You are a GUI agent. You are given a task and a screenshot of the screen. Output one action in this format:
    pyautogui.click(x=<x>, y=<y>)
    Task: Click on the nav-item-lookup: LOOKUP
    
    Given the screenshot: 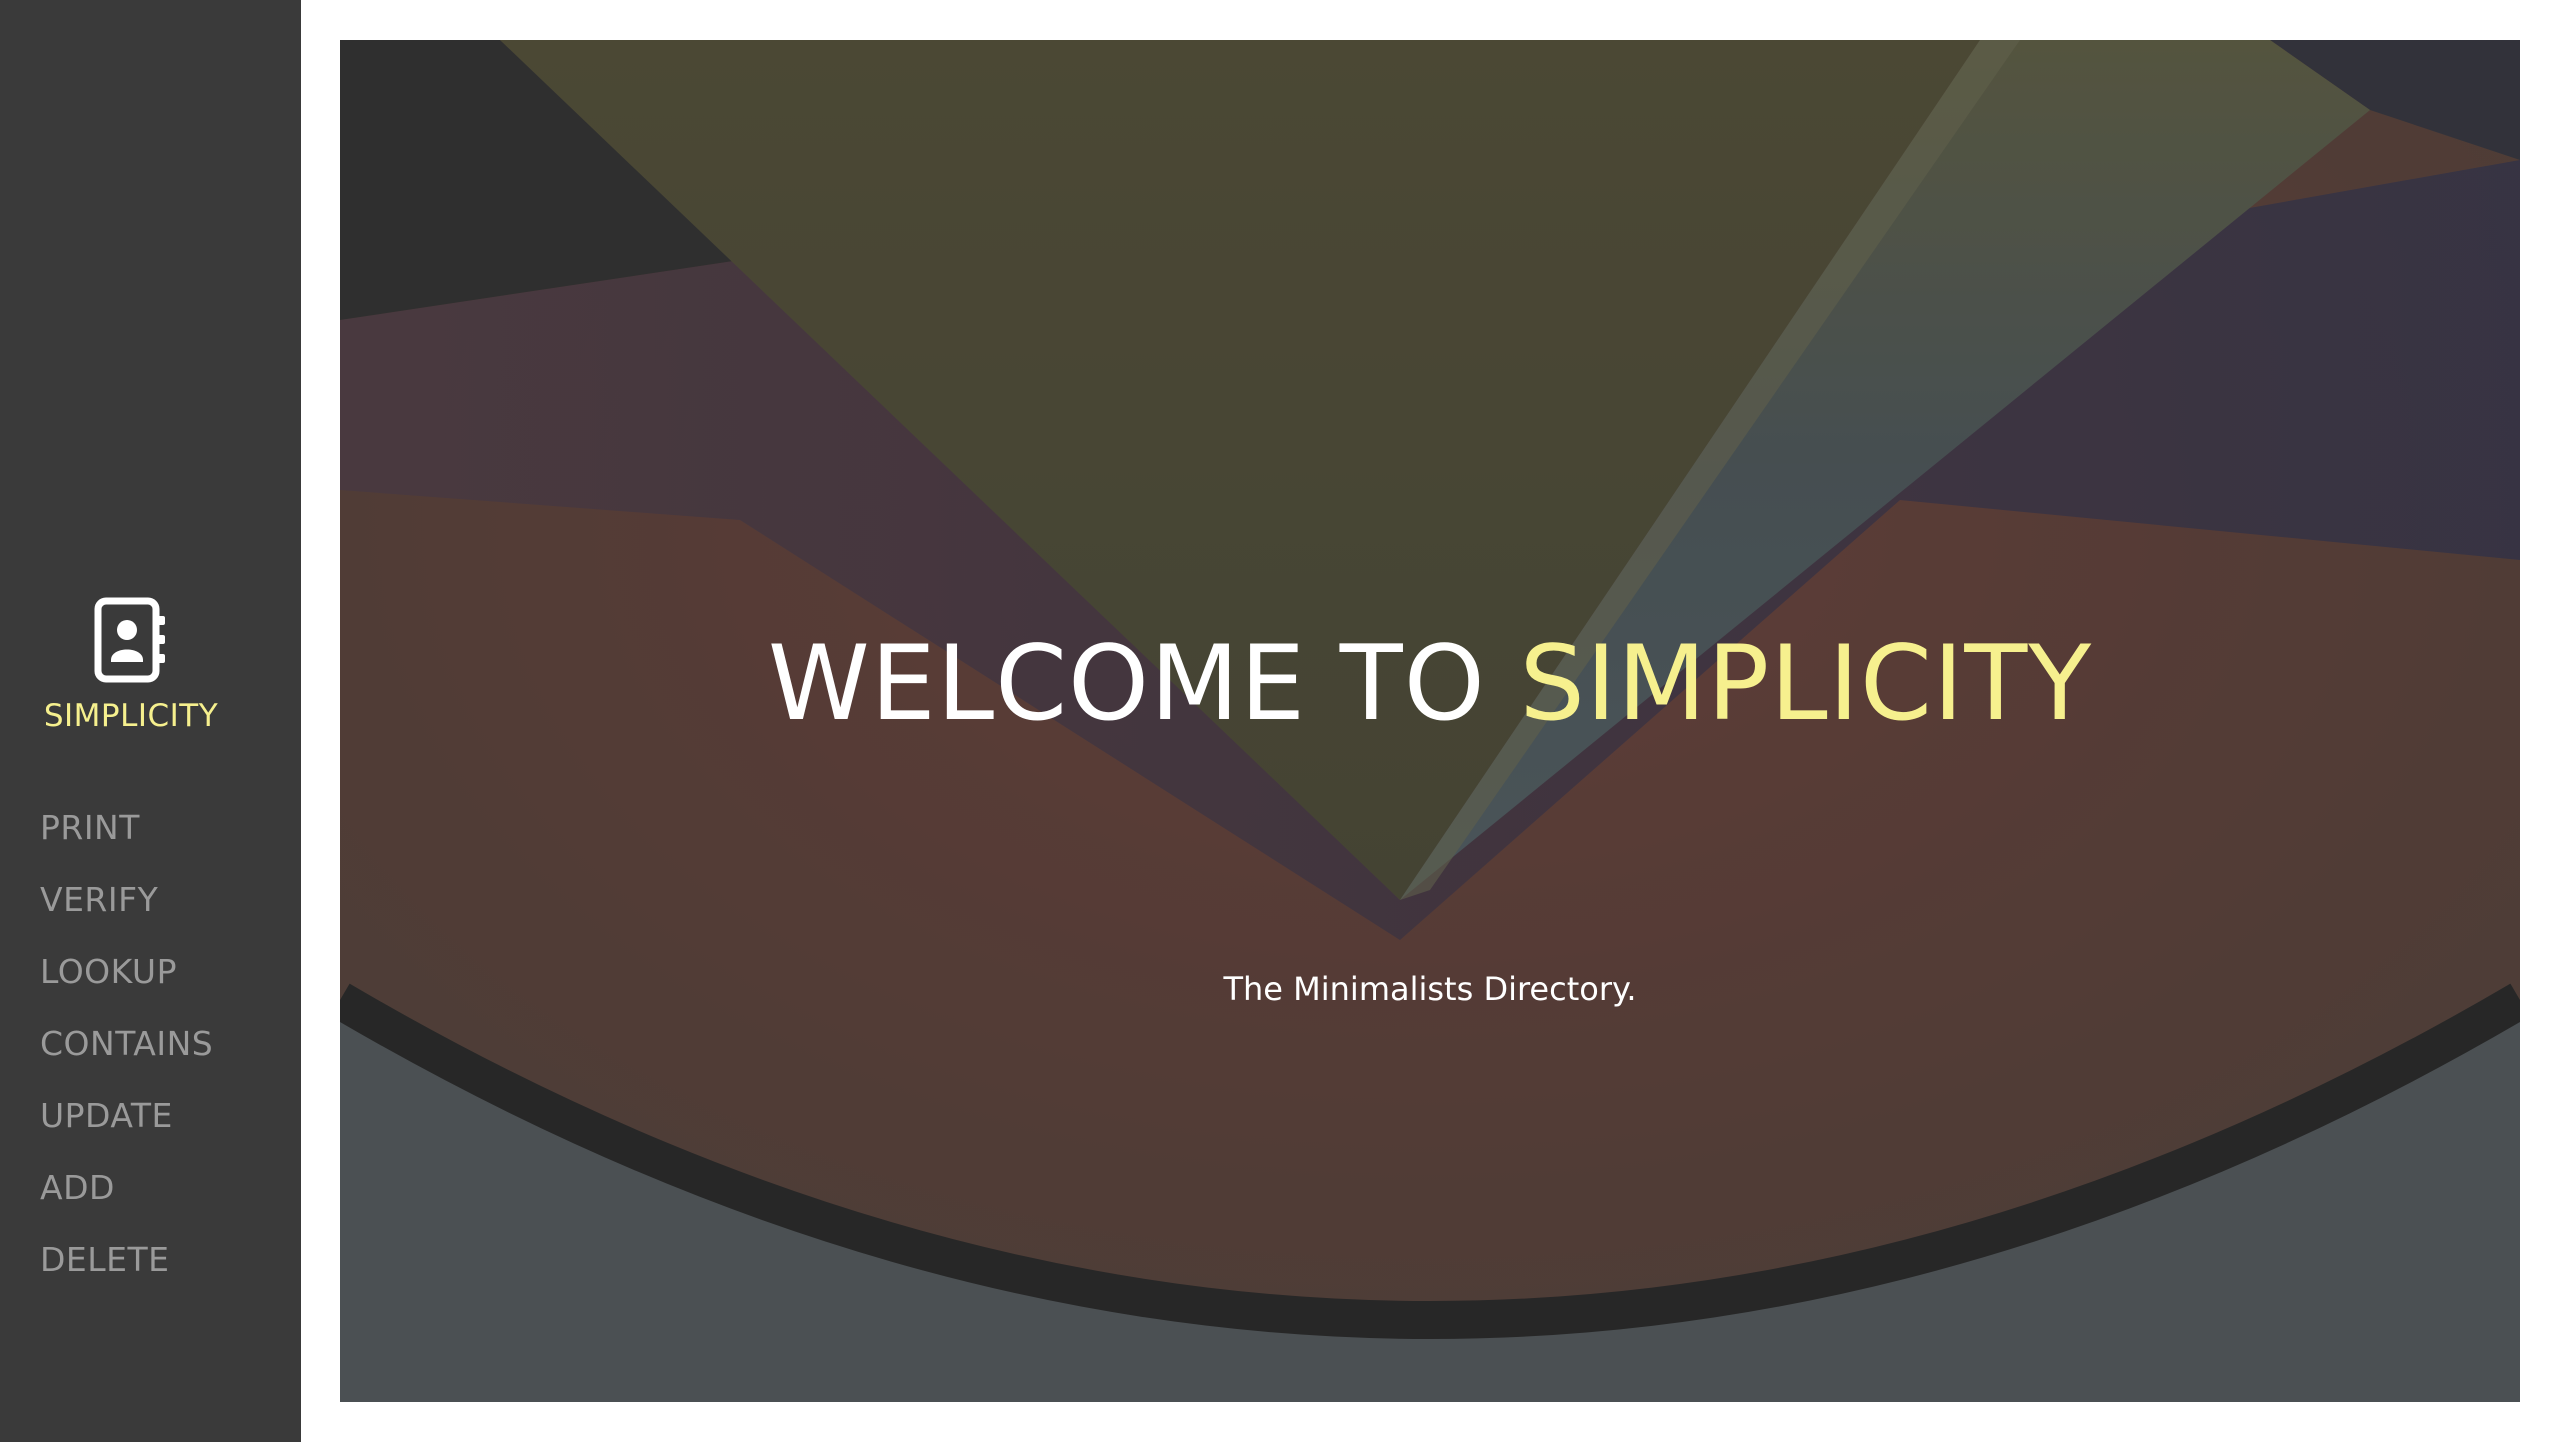 What is the action you would take?
    pyautogui.click(x=126, y=980)
    